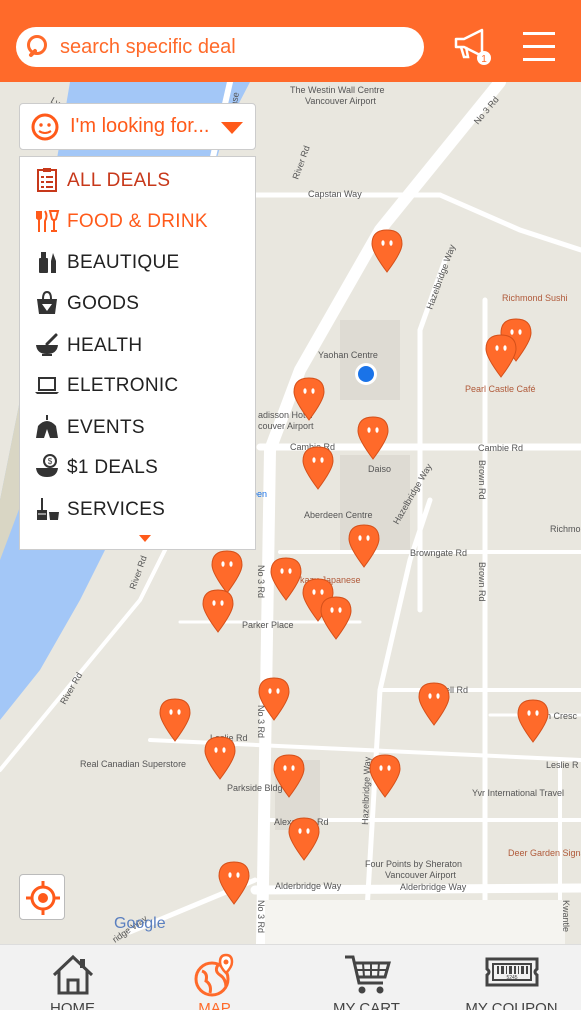 Image resolution: width=581 pixels, height=1010 pixels. I want to click on search-placeholder: search specific deal, so click(148, 46).